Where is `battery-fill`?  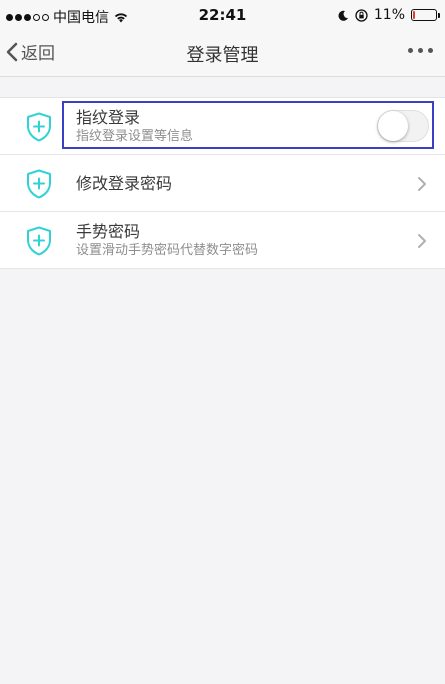
battery-fill is located at coordinates (414, 15).